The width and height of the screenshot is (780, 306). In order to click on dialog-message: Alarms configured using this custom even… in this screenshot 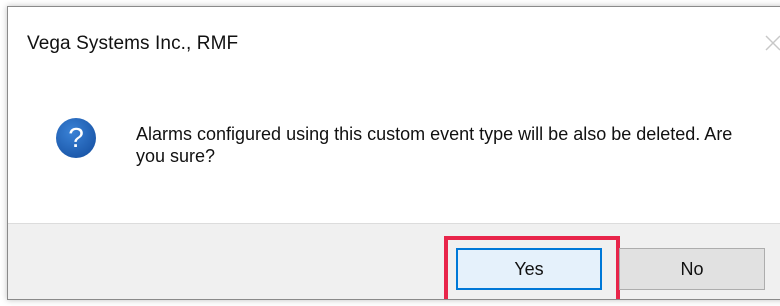, I will do `click(434, 145)`.